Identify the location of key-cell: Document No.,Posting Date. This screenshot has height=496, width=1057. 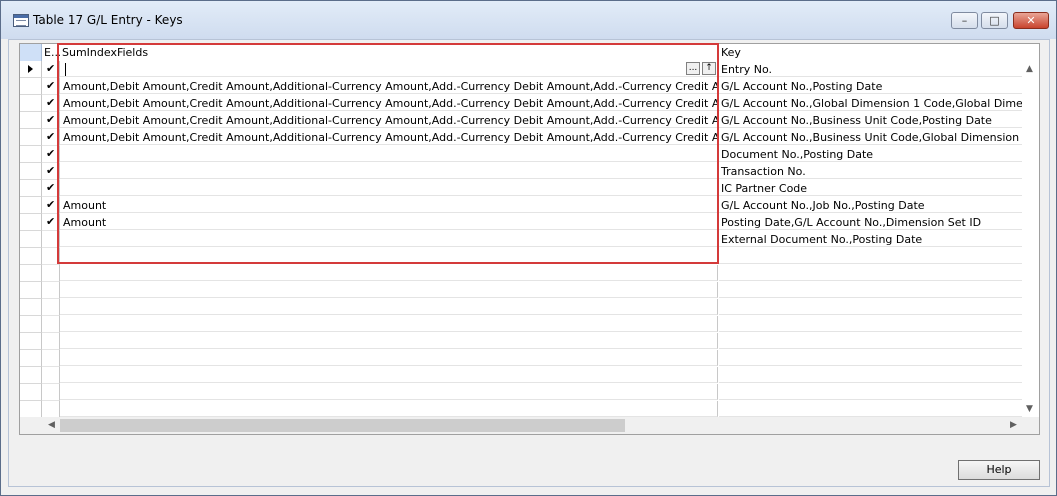
(879, 154).